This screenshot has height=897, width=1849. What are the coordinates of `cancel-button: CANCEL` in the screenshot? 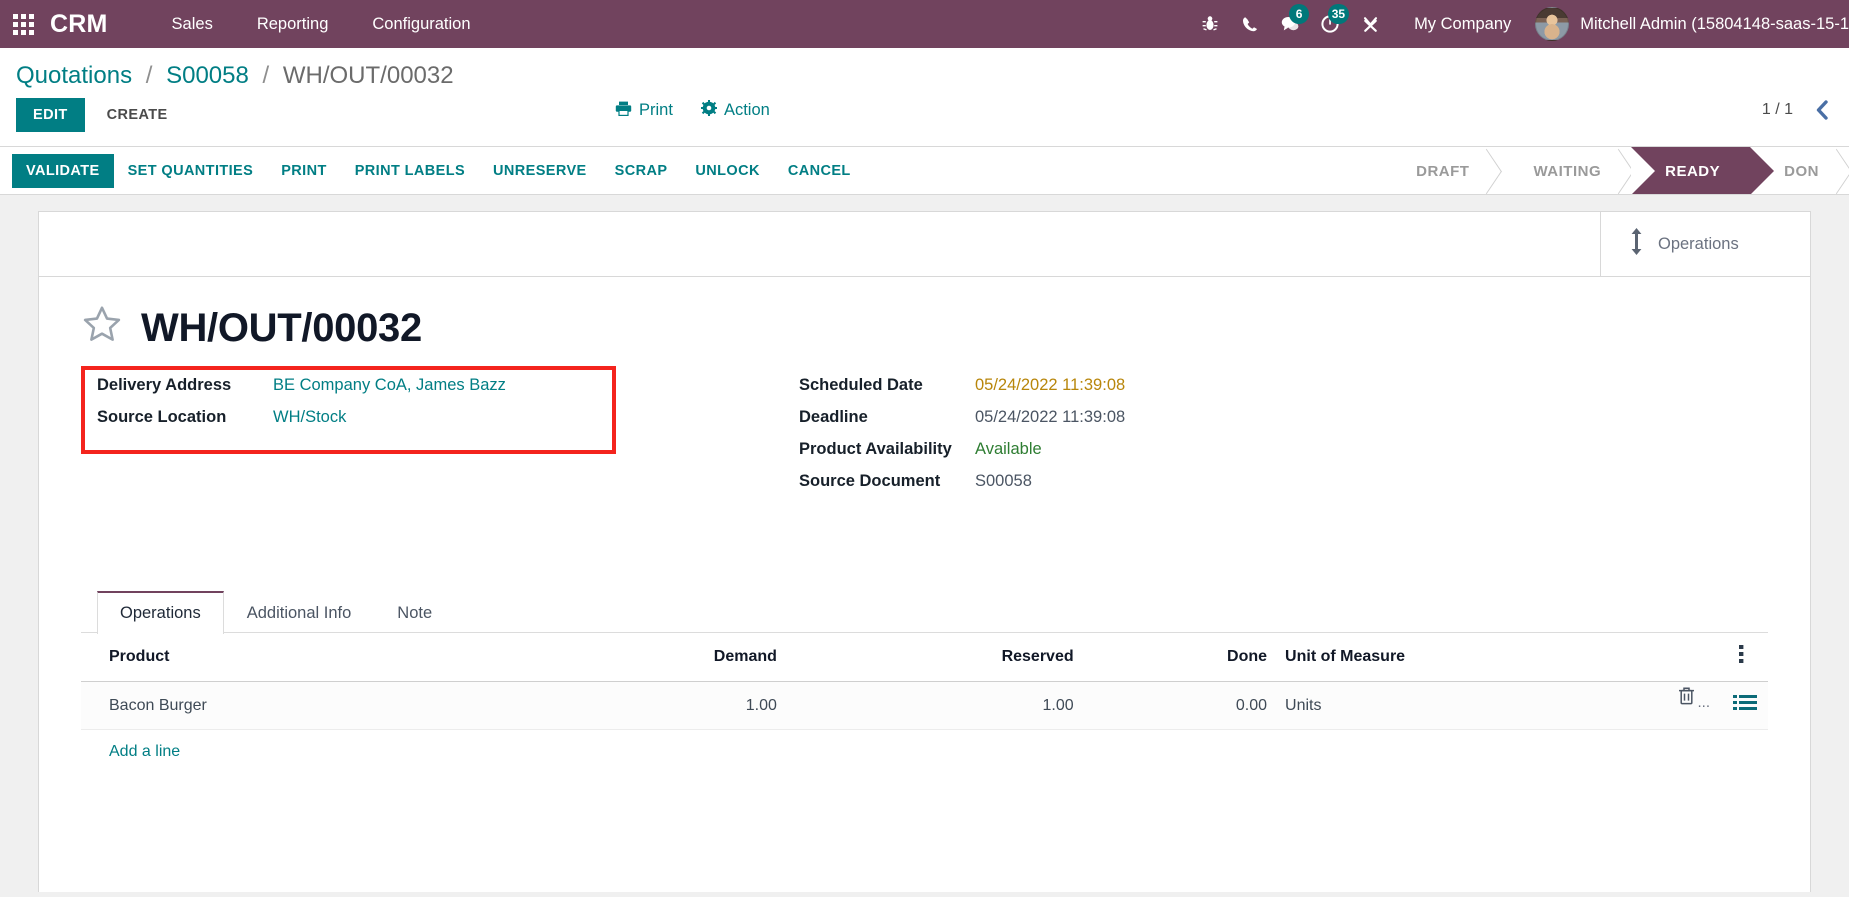 It's located at (819, 171).